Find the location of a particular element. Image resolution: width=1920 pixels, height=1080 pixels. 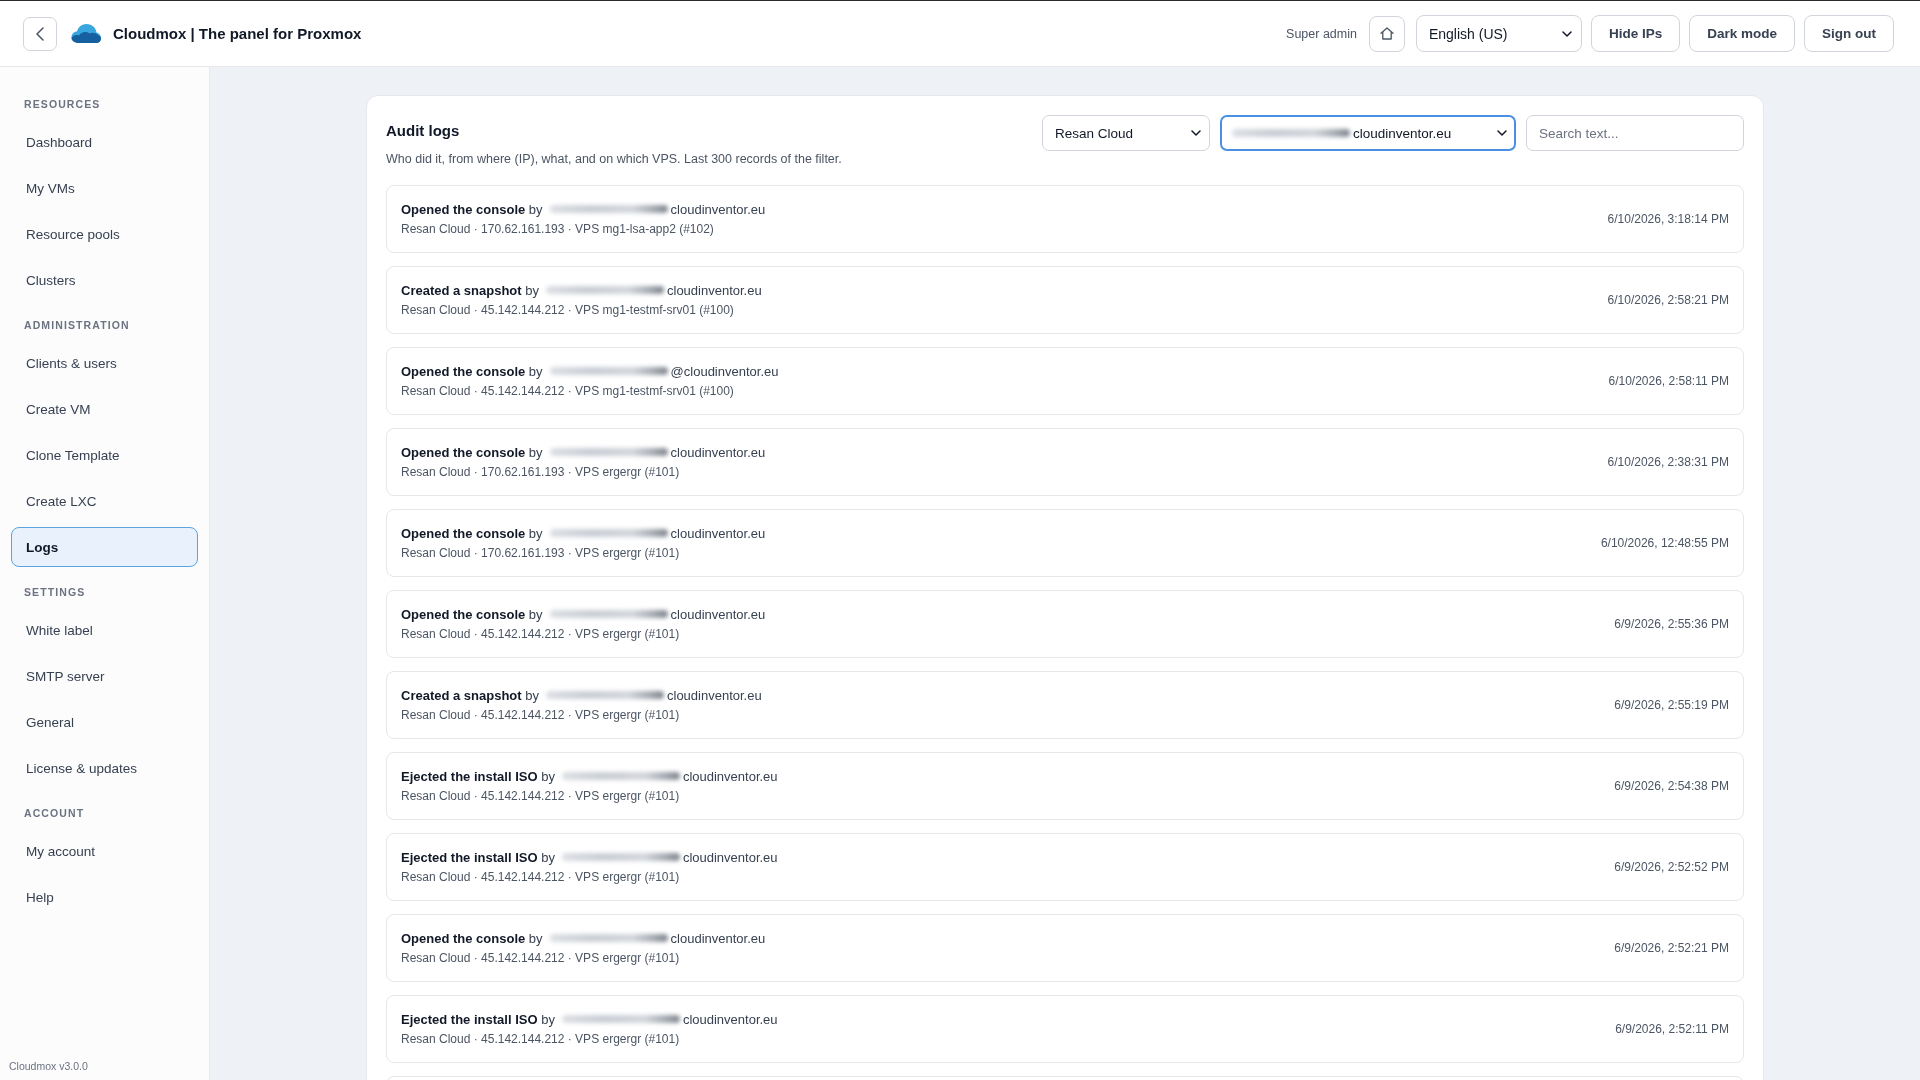

nav-item: My VMs is located at coordinates (104, 188).